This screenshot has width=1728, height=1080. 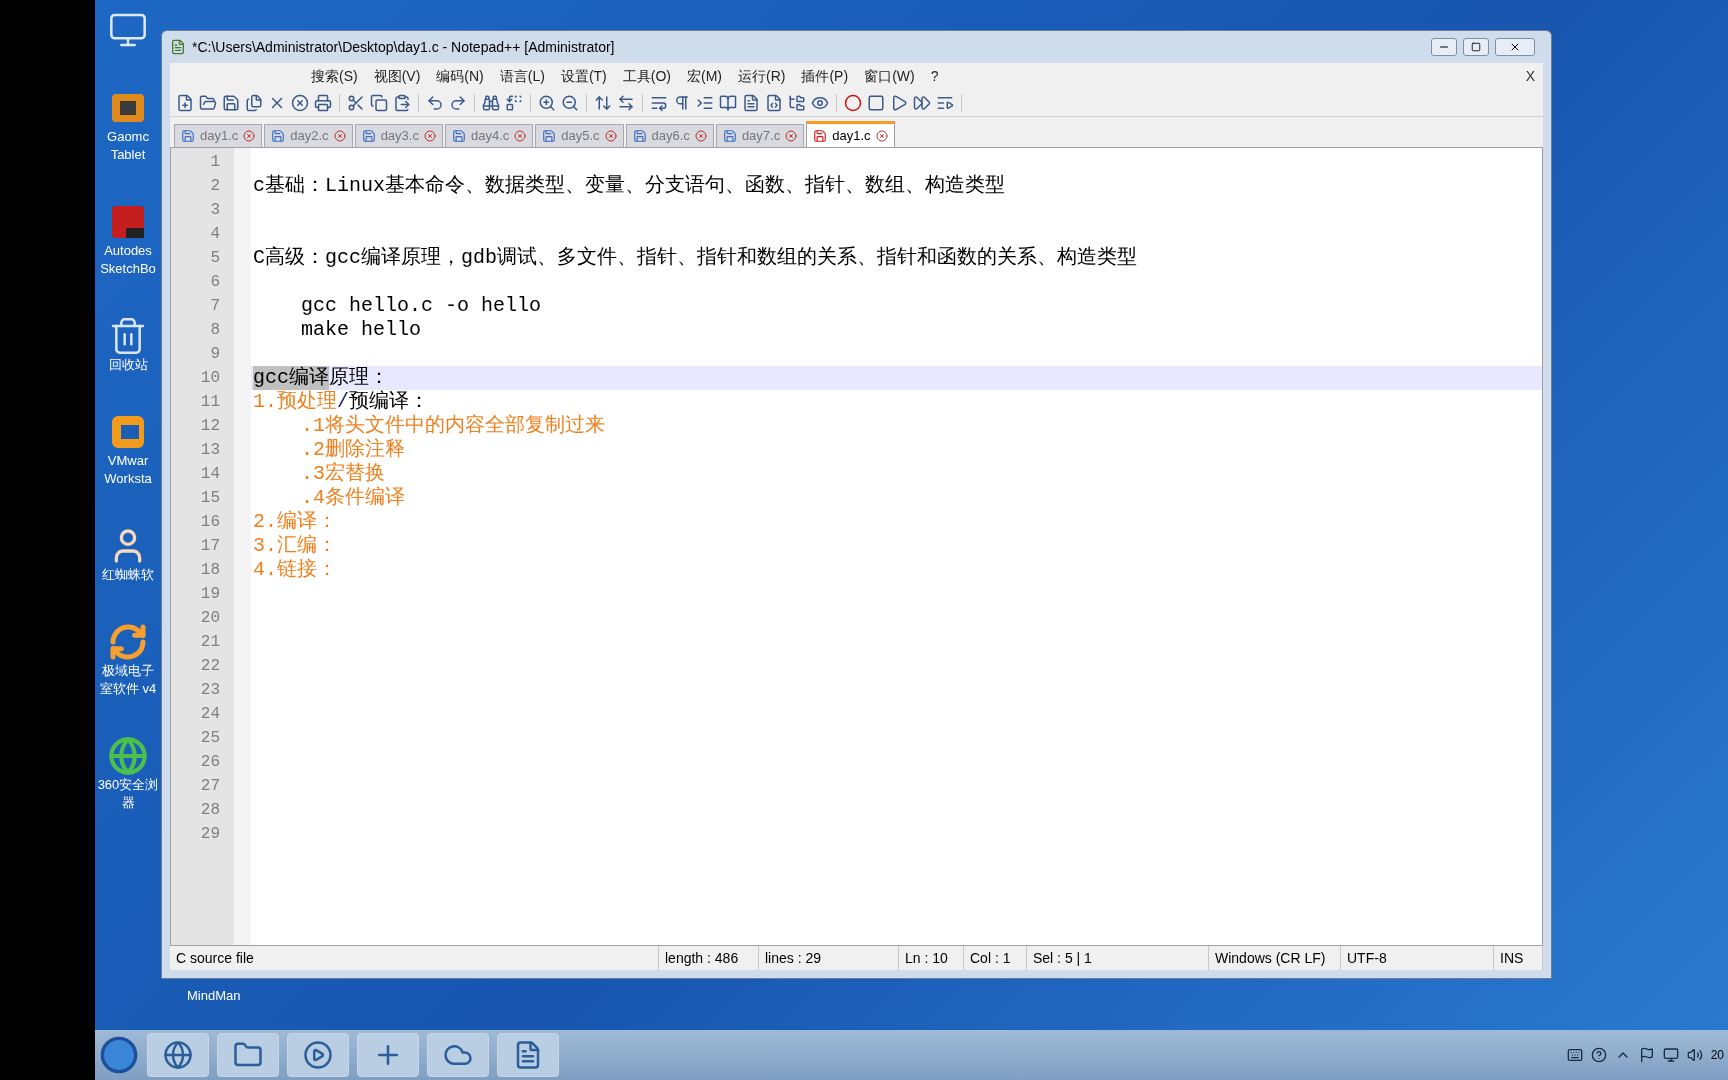 What do you see at coordinates (379, 102) in the screenshot?
I see `copy-icon` at bounding box center [379, 102].